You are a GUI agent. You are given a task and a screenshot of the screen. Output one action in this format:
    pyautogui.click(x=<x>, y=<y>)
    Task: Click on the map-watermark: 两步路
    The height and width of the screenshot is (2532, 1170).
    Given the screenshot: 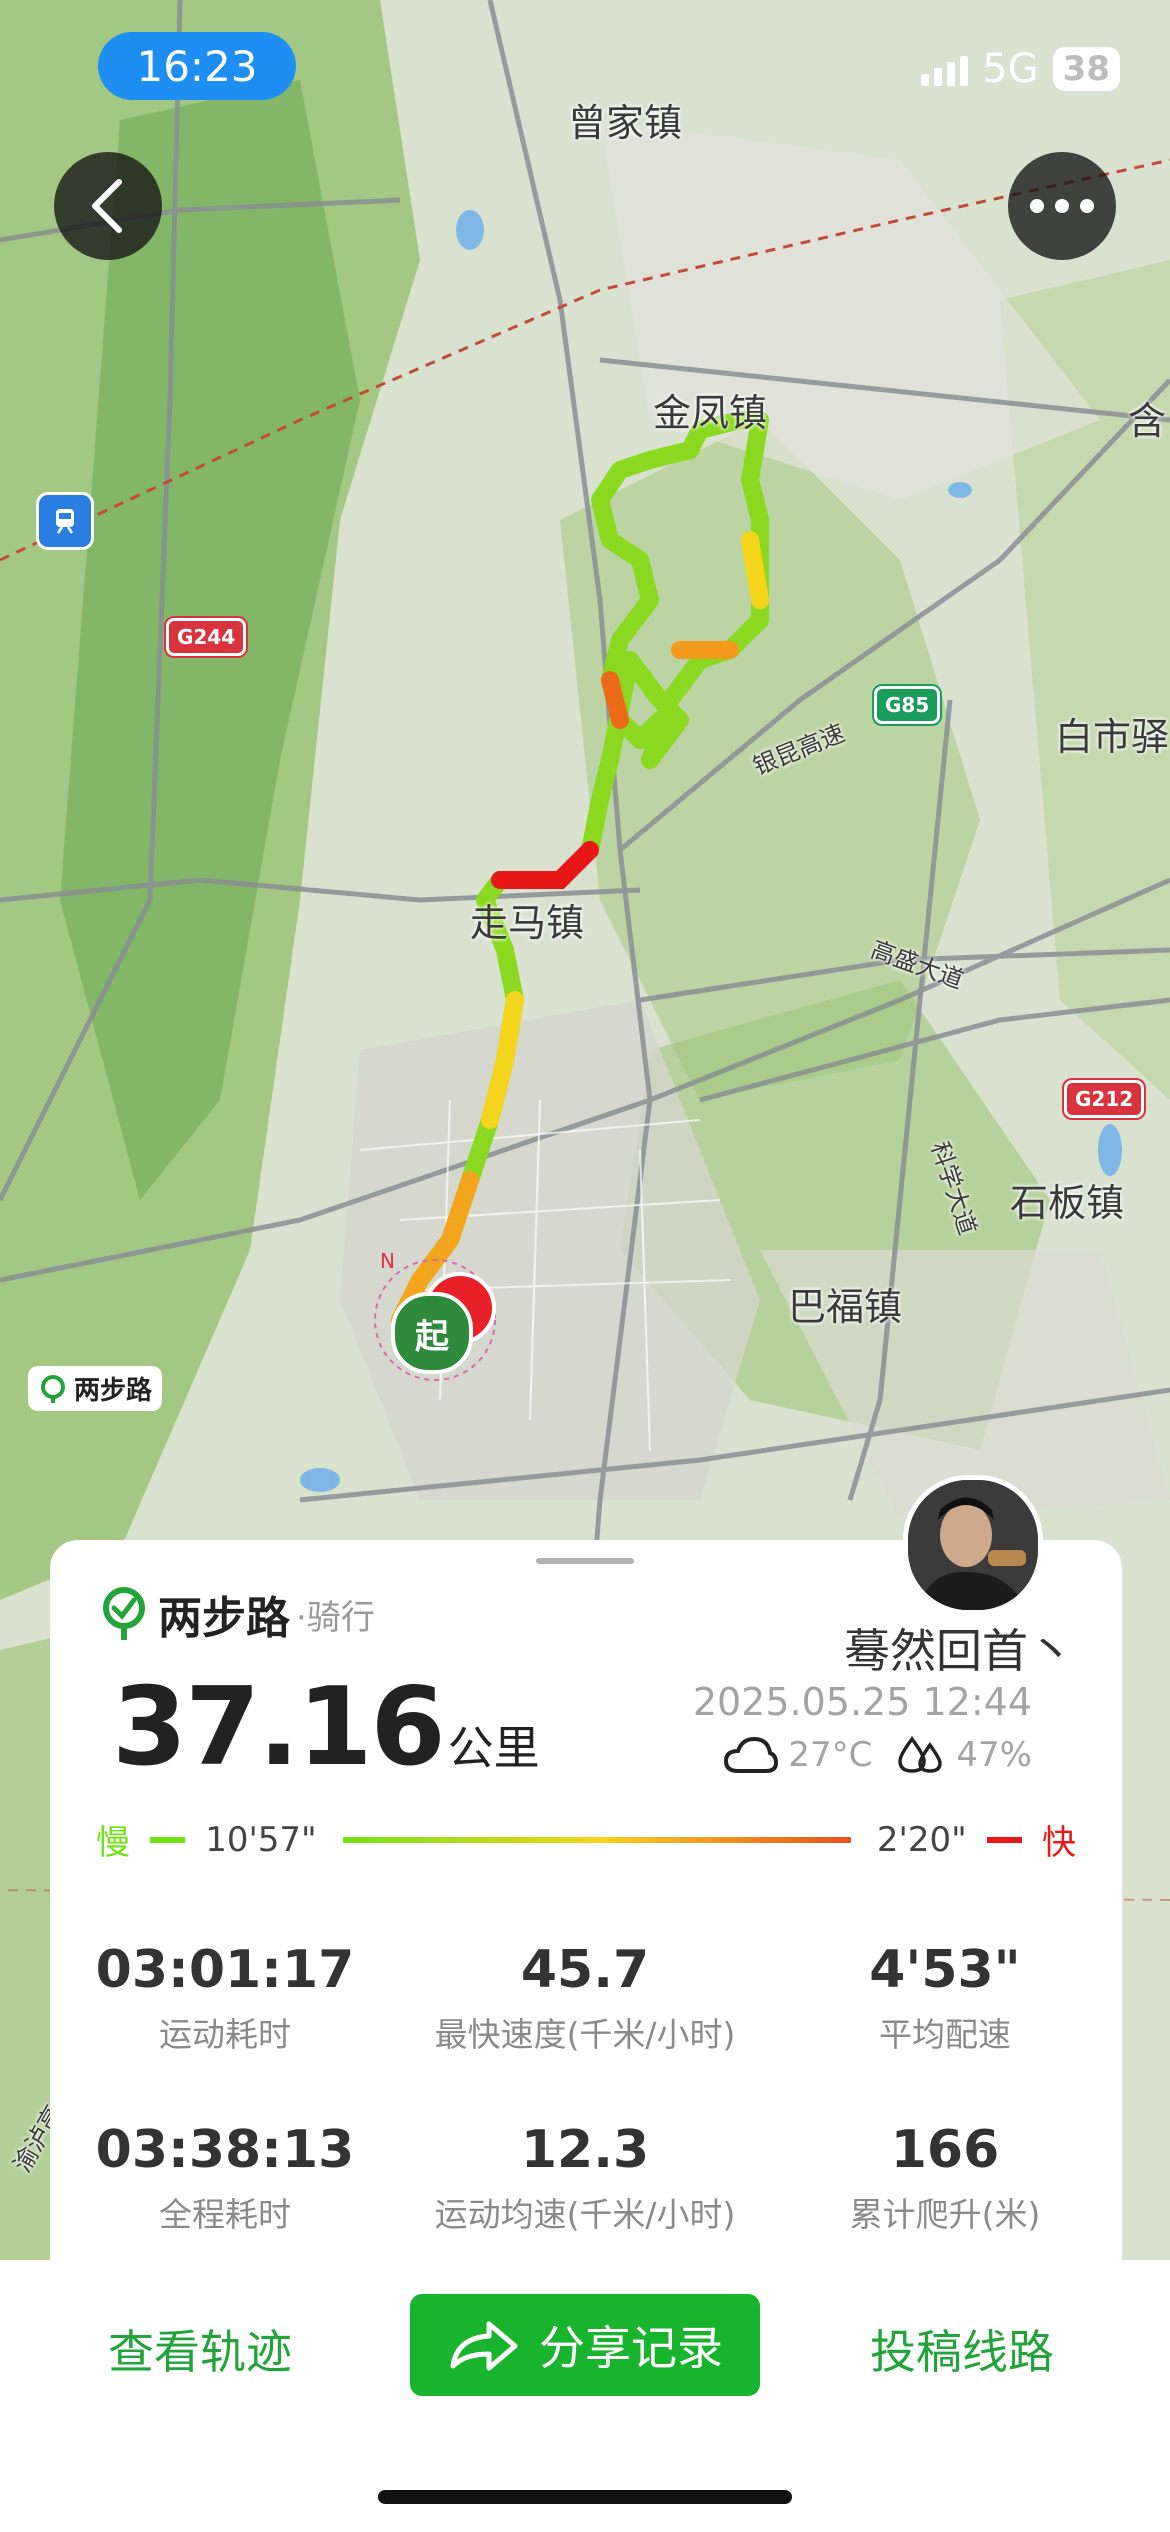 What is the action you would take?
    pyautogui.click(x=95, y=1388)
    